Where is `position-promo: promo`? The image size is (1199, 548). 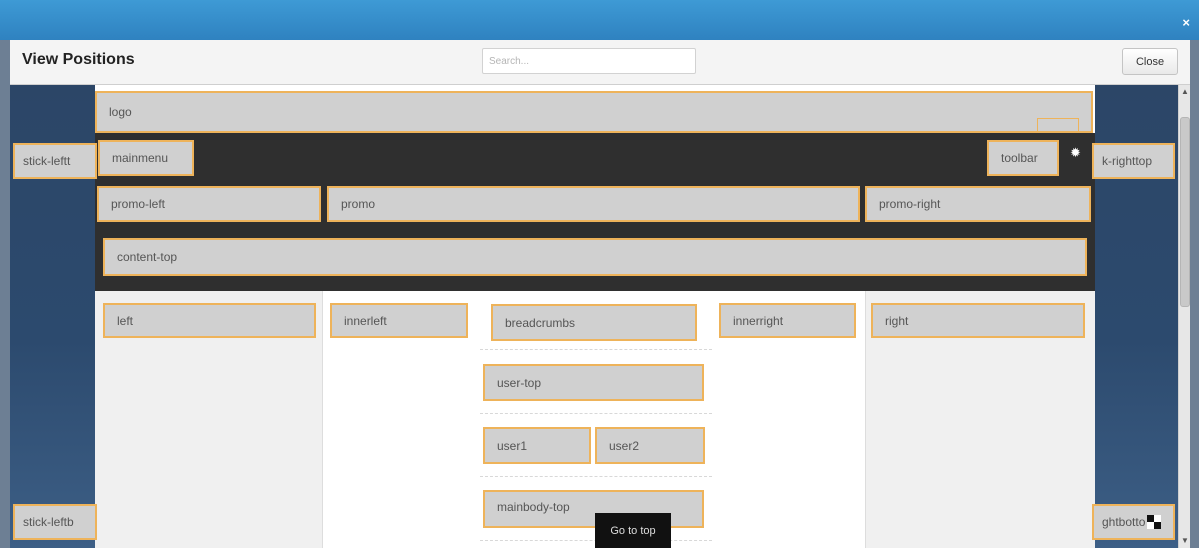
position-promo: promo is located at coordinates (593, 204).